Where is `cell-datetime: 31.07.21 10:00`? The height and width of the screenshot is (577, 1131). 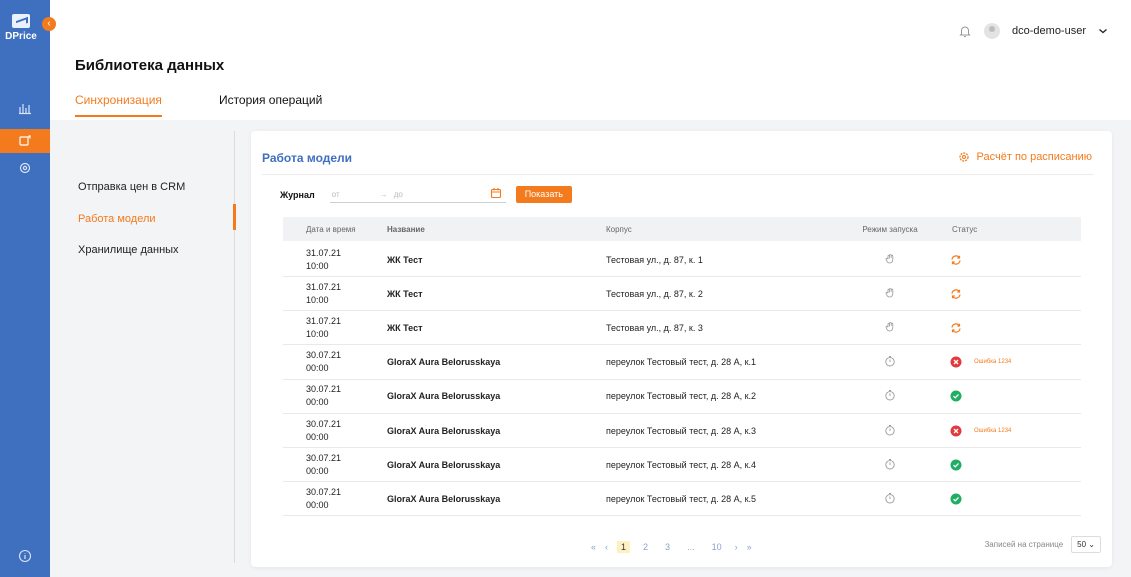 cell-datetime: 31.07.21 10:00 is located at coordinates (335, 260).